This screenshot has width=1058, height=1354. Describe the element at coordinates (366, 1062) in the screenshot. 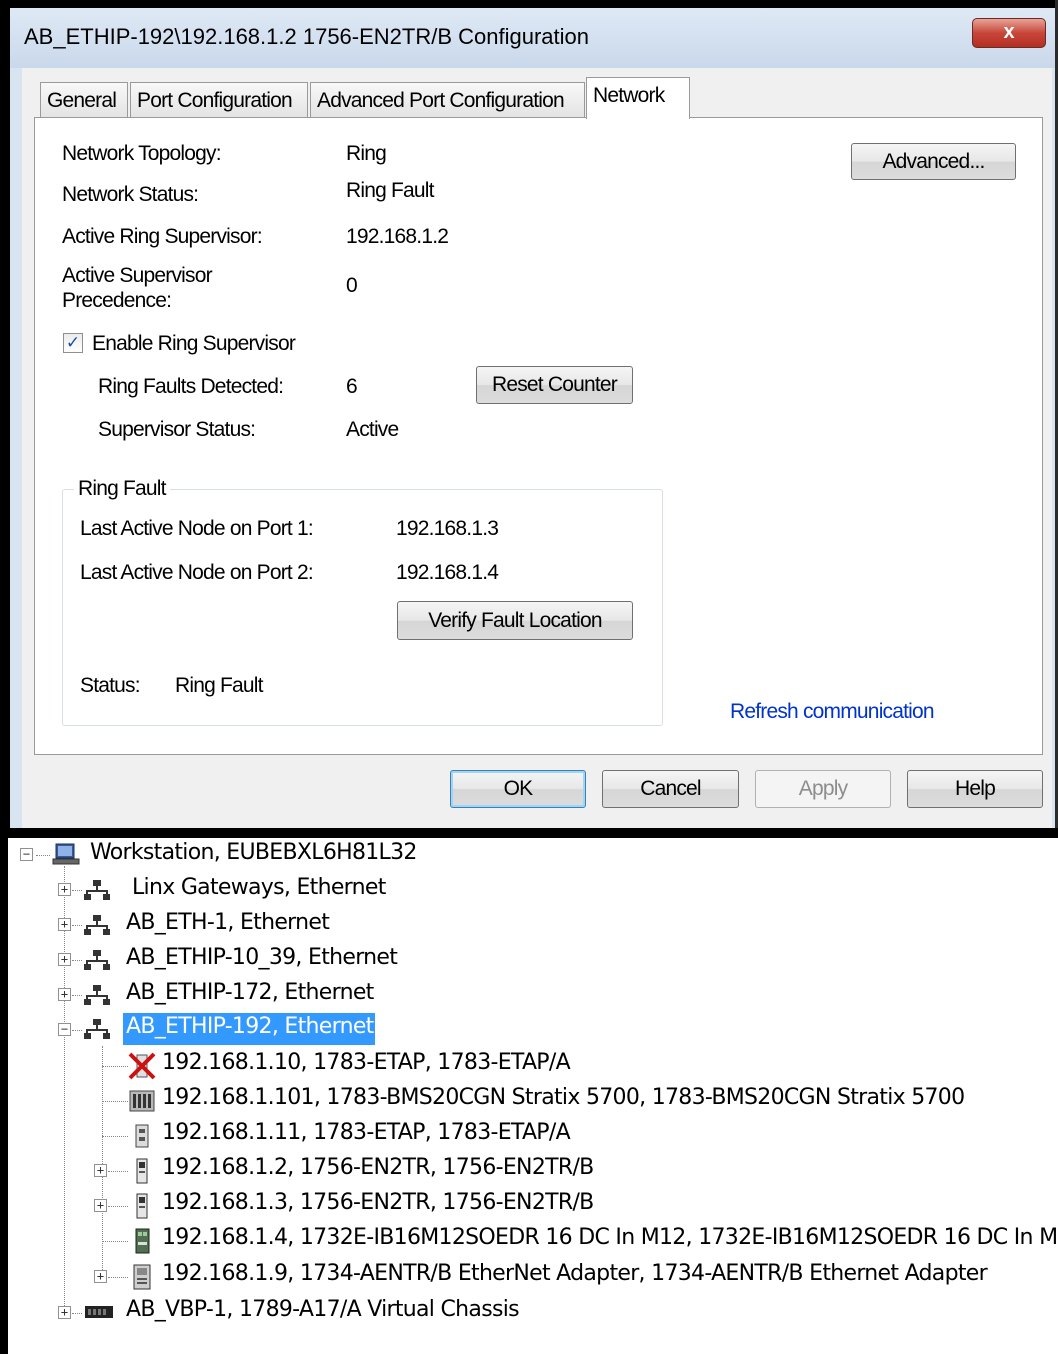

I see `tree-item-label: 192.168.1.10, 1783-ETAP, 1783-ETAP/A` at that location.